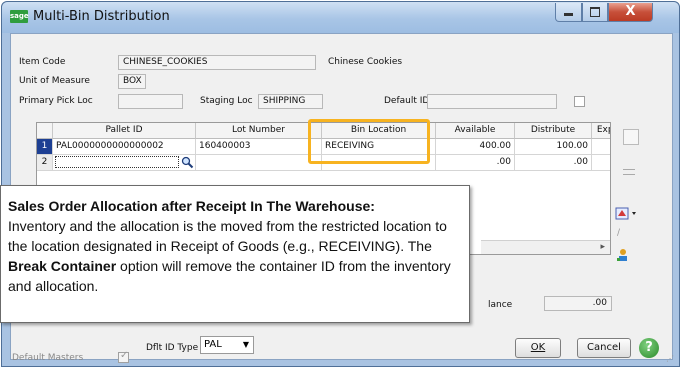 The width and height of the screenshot is (683, 369). Describe the element at coordinates (124, 147) in the screenshot. I see `pallet-id-cell: PAL0000000000000002` at that location.